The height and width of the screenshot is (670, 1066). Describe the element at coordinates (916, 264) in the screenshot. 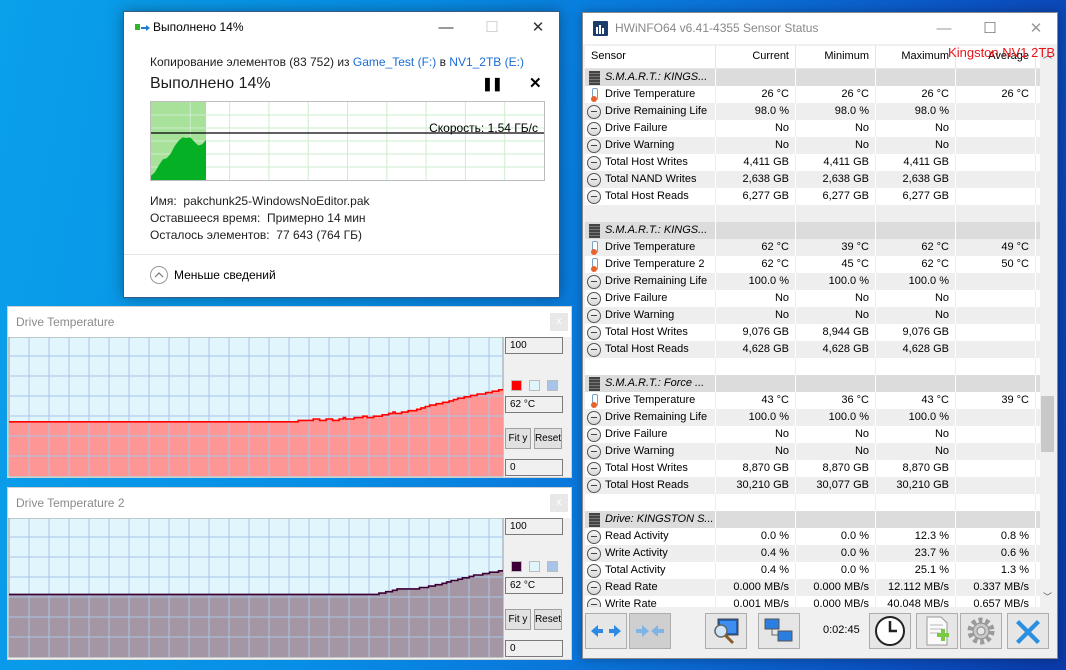

I see `maximum-value: 62 °C` at that location.